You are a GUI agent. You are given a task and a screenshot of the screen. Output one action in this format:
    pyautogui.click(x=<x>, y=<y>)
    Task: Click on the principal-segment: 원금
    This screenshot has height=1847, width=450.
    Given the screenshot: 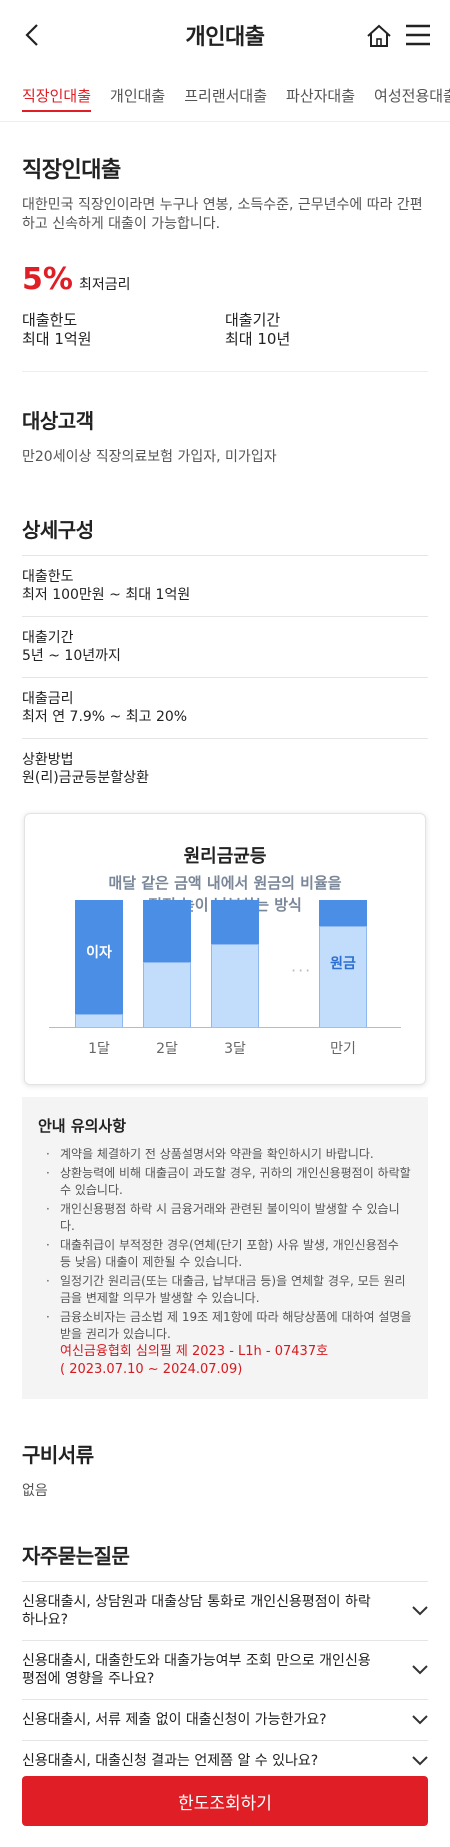 What is the action you would take?
    pyautogui.click(x=343, y=977)
    